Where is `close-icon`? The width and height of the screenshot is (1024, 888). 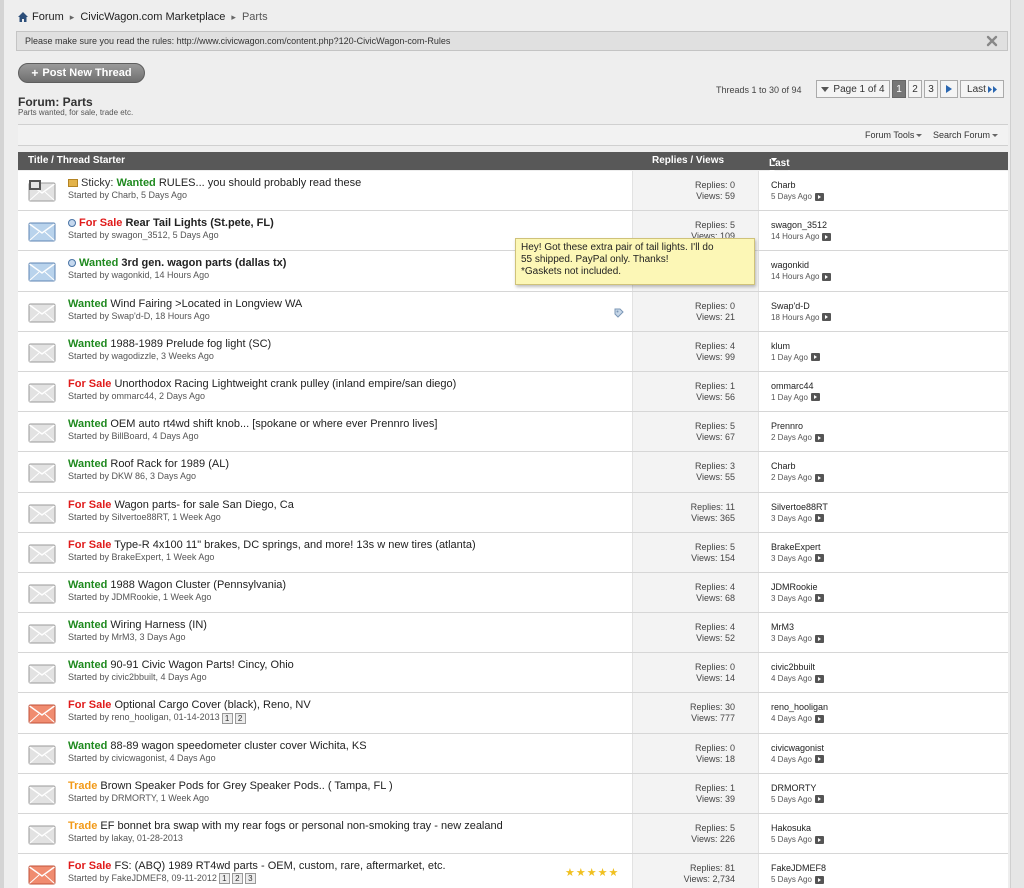
close-icon is located at coordinates (992, 41).